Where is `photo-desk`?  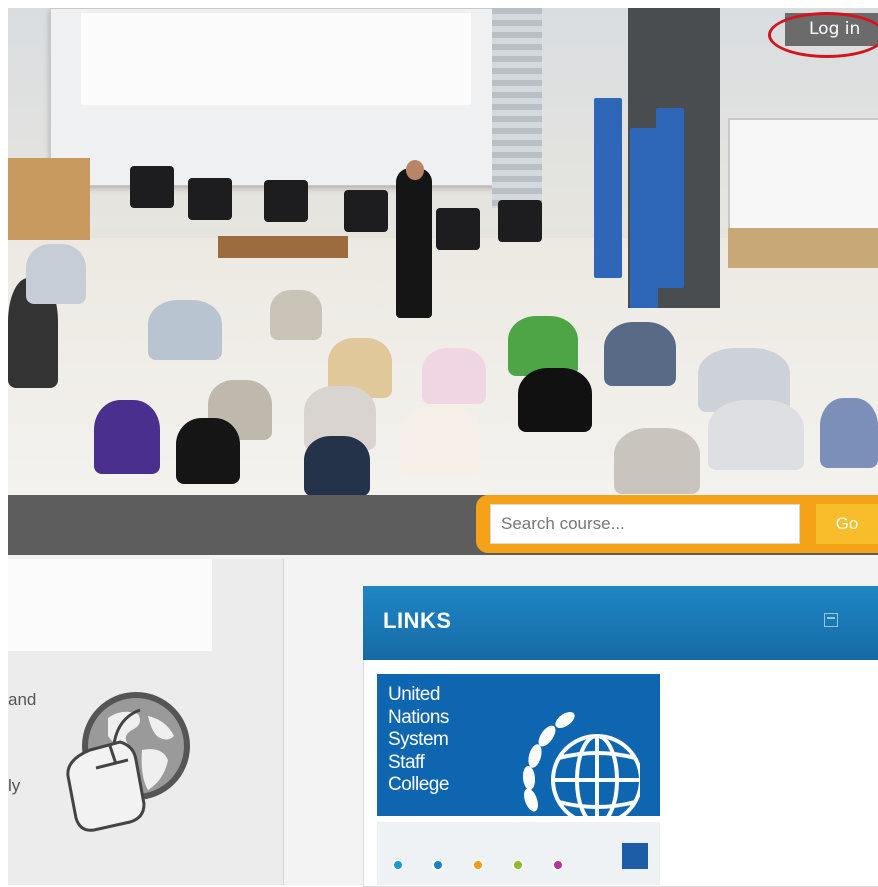
photo-desk is located at coordinates (803, 248).